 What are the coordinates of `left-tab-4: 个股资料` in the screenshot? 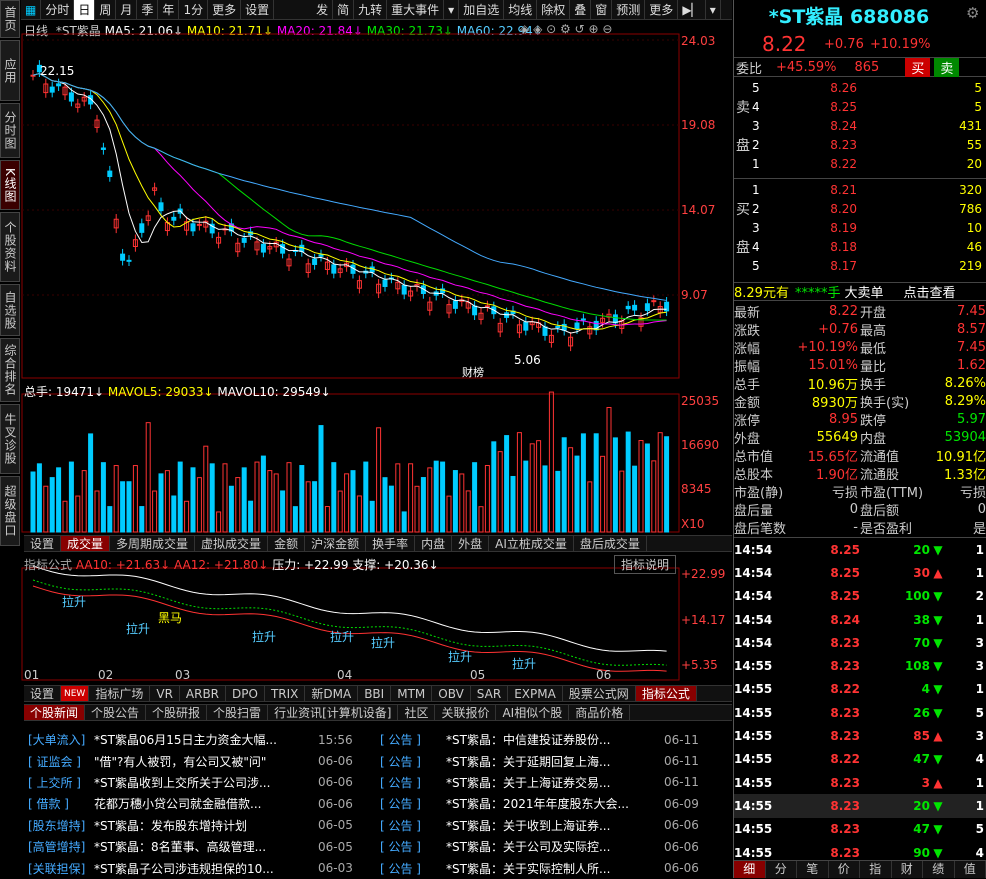 It's located at (10, 247).